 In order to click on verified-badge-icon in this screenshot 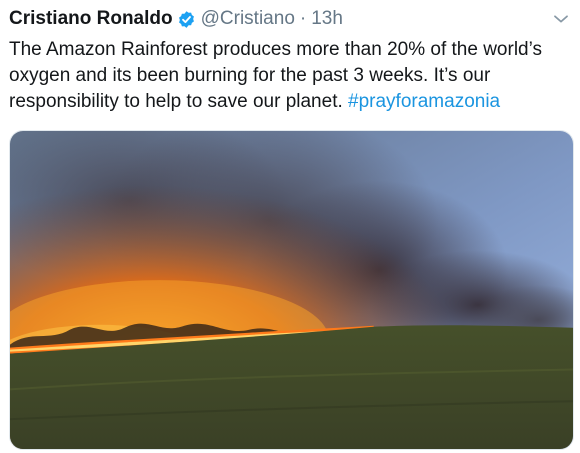, I will do `click(186, 19)`.